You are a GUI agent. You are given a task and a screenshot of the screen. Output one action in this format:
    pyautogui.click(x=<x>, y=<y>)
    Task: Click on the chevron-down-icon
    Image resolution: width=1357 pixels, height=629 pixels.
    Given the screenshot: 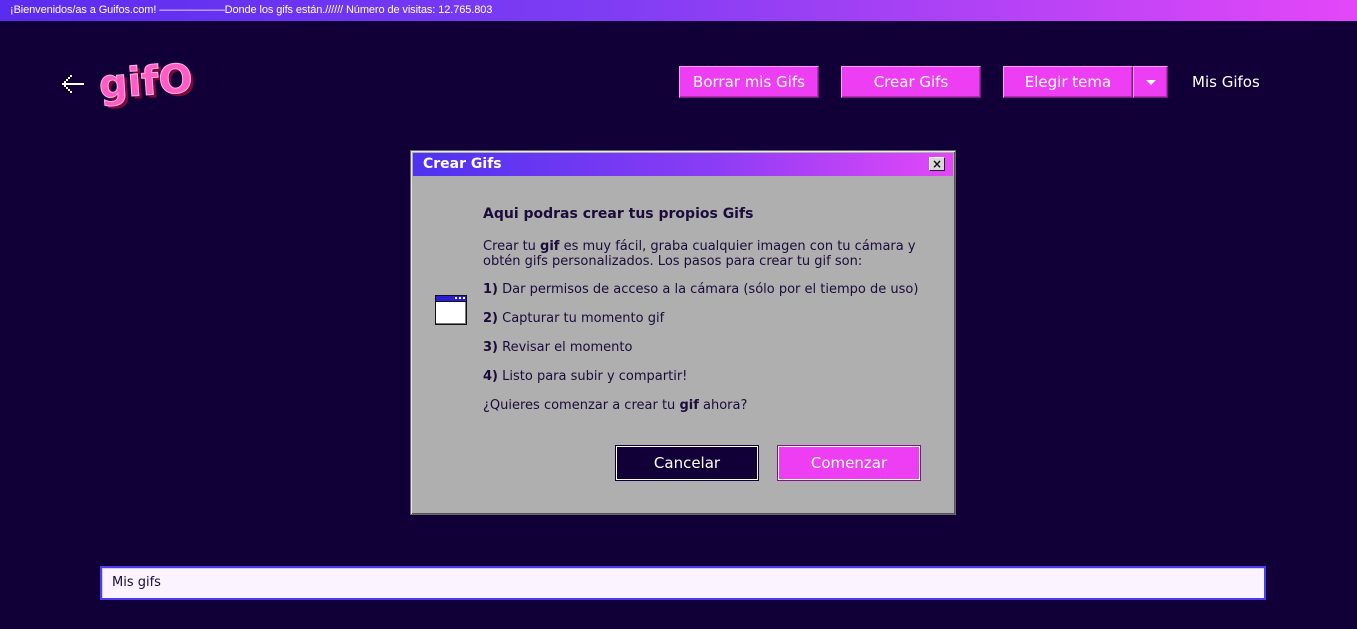 What is the action you would take?
    pyautogui.click(x=1150, y=82)
    